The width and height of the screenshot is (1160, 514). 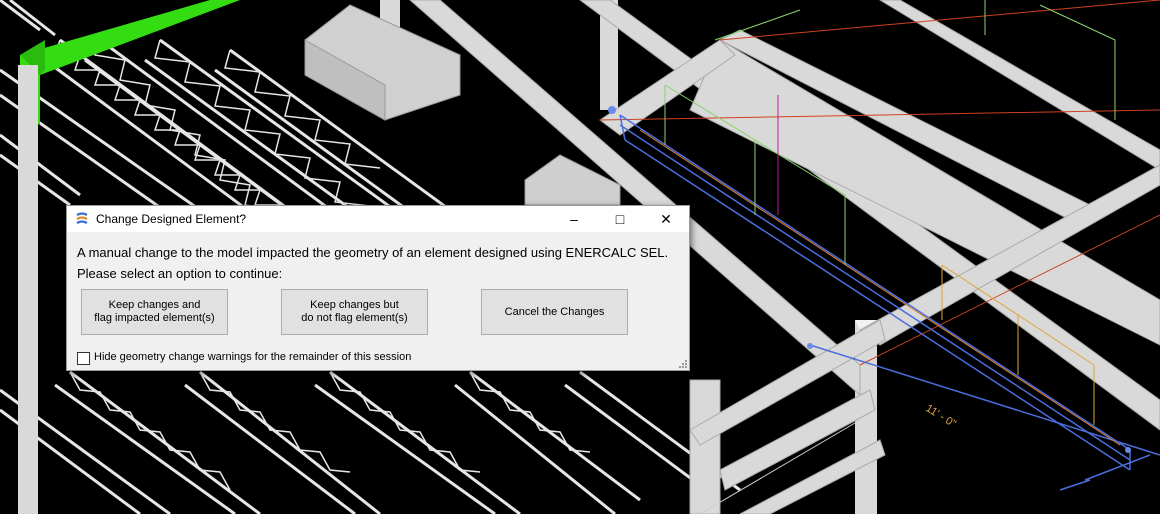 What do you see at coordinates (620, 219) in the screenshot?
I see `maximize-button: □` at bounding box center [620, 219].